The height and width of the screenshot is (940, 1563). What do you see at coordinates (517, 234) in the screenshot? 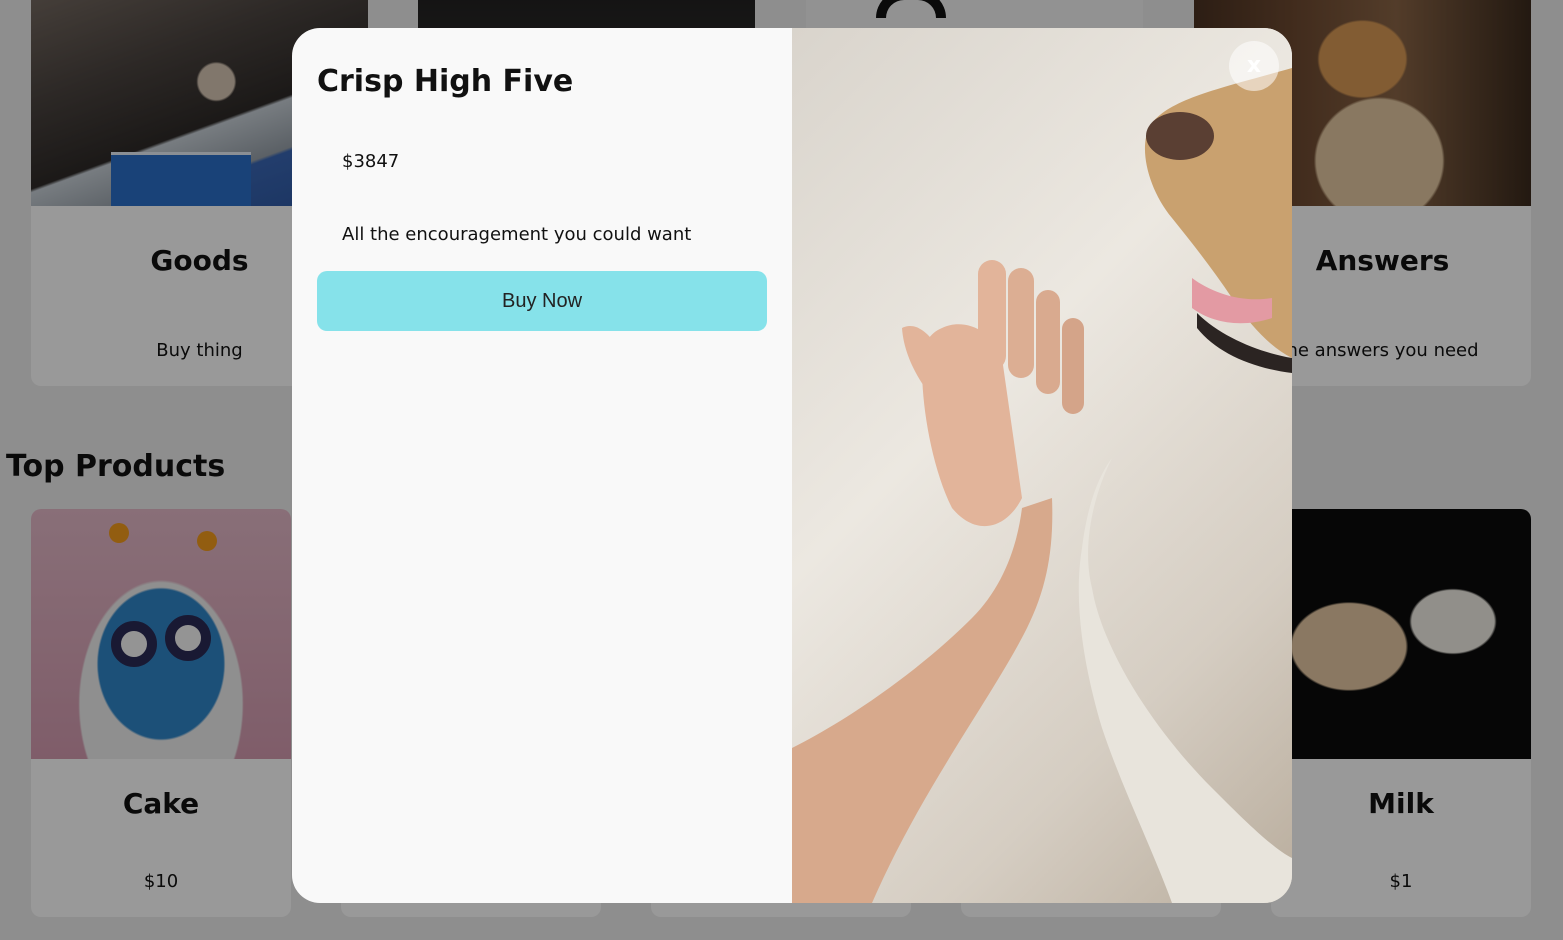
I see `modal-description: All the encouragement you could want` at bounding box center [517, 234].